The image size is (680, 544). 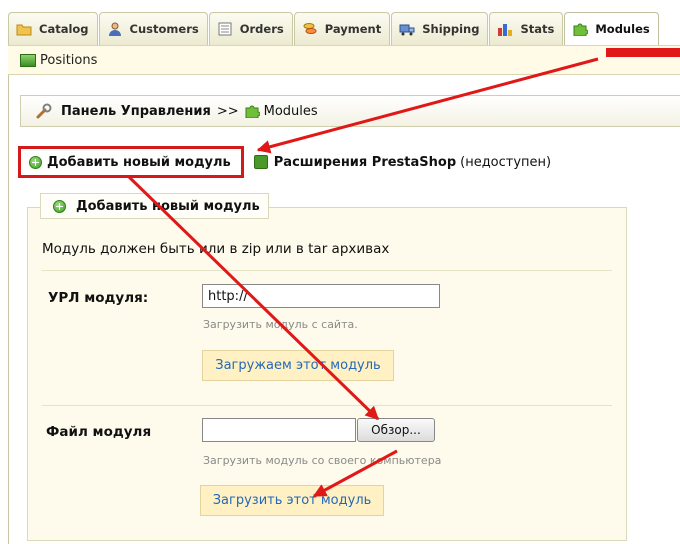 I want to click on shopping-bag-icon, so click(x=260, y=162).